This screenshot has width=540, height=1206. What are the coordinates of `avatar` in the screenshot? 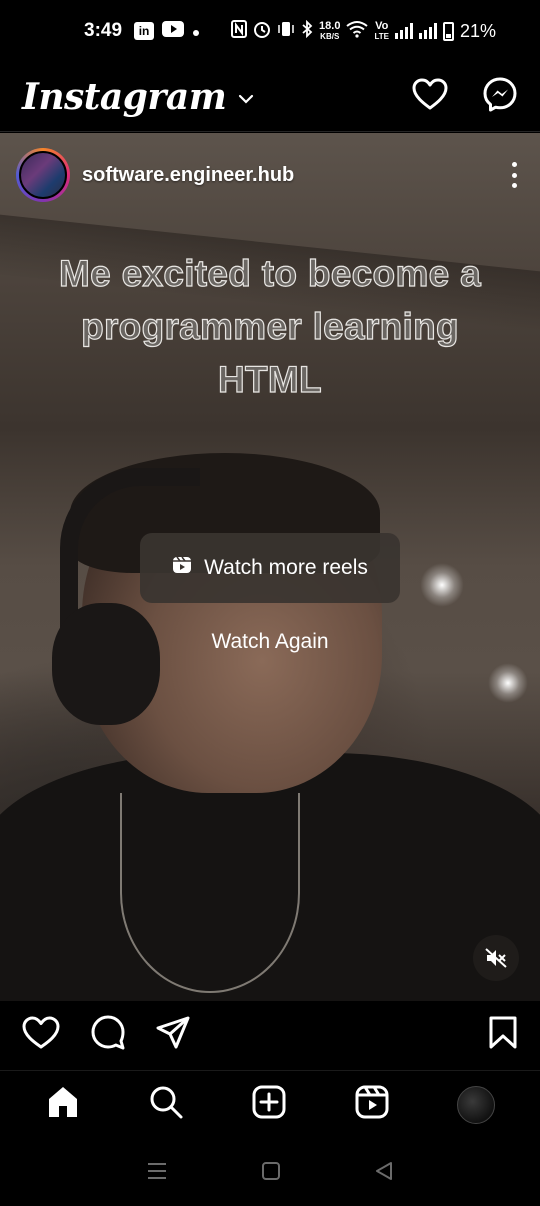 It's located at (43, 175).